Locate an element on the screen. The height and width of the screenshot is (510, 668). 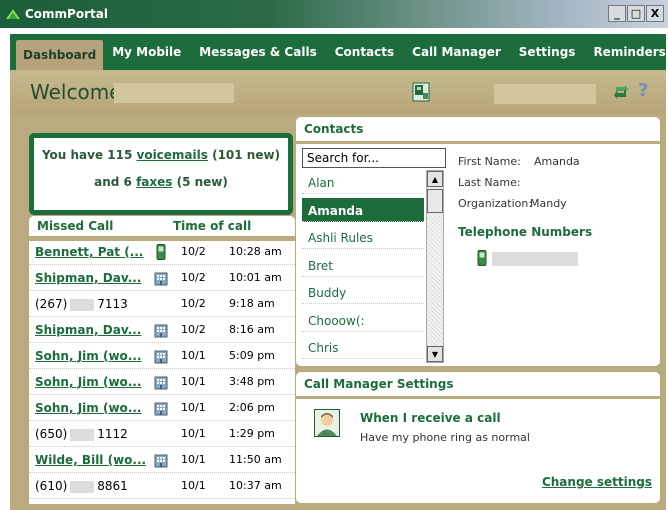
contact-list-item: Amanda is located at coordinates (363, 209).